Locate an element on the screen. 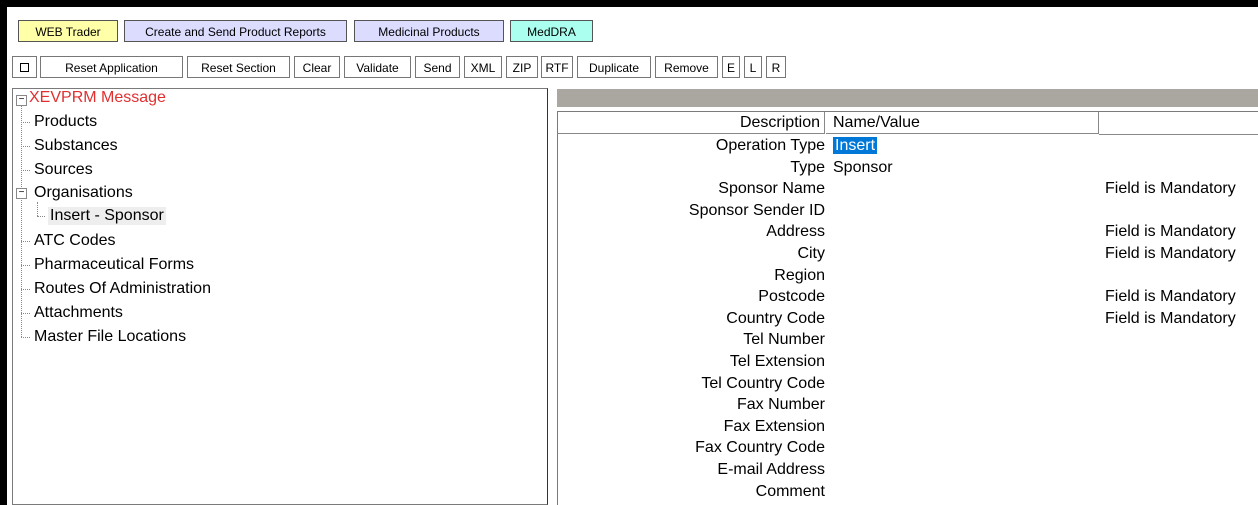  column-header-name-value: Name/Value is located at coordinates (962, 123).